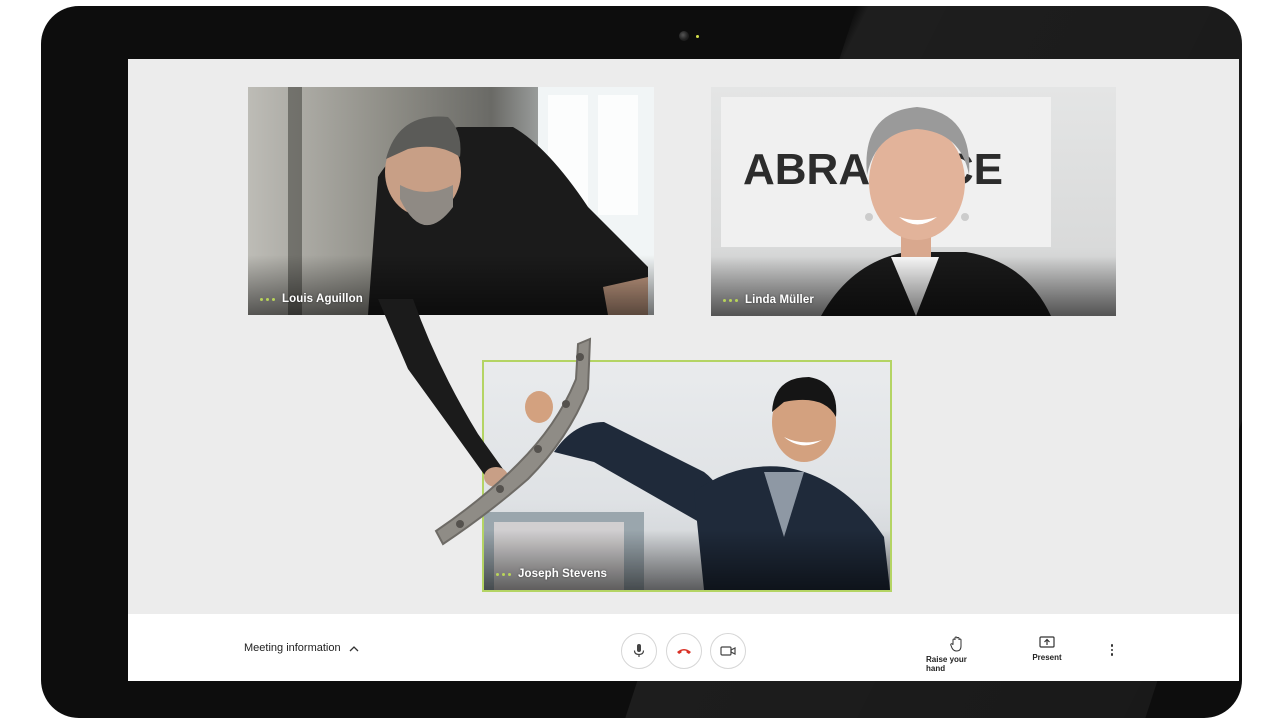 This screenshot has width=1280, height=720. I want to click on mic-button, so click(639, 651).